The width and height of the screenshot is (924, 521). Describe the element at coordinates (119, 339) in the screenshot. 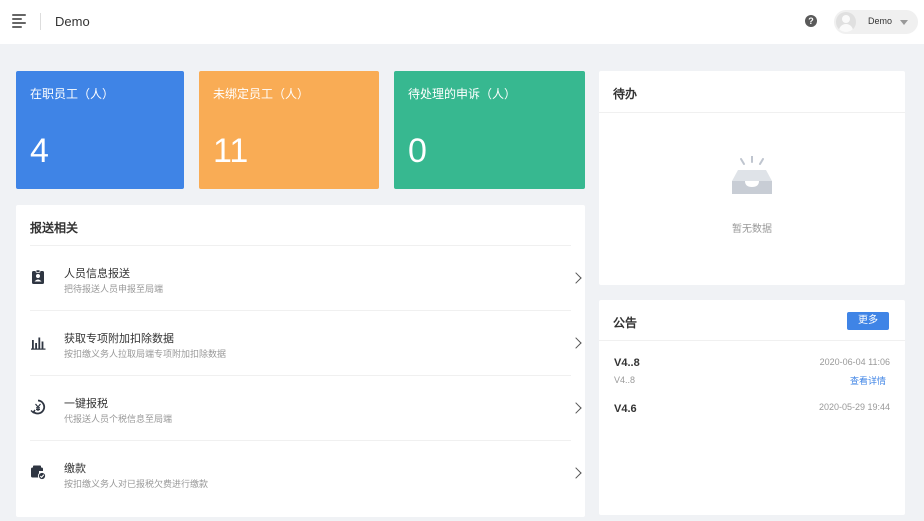

I see `report-item-title: 获取专项附加扣除数据` at that location.